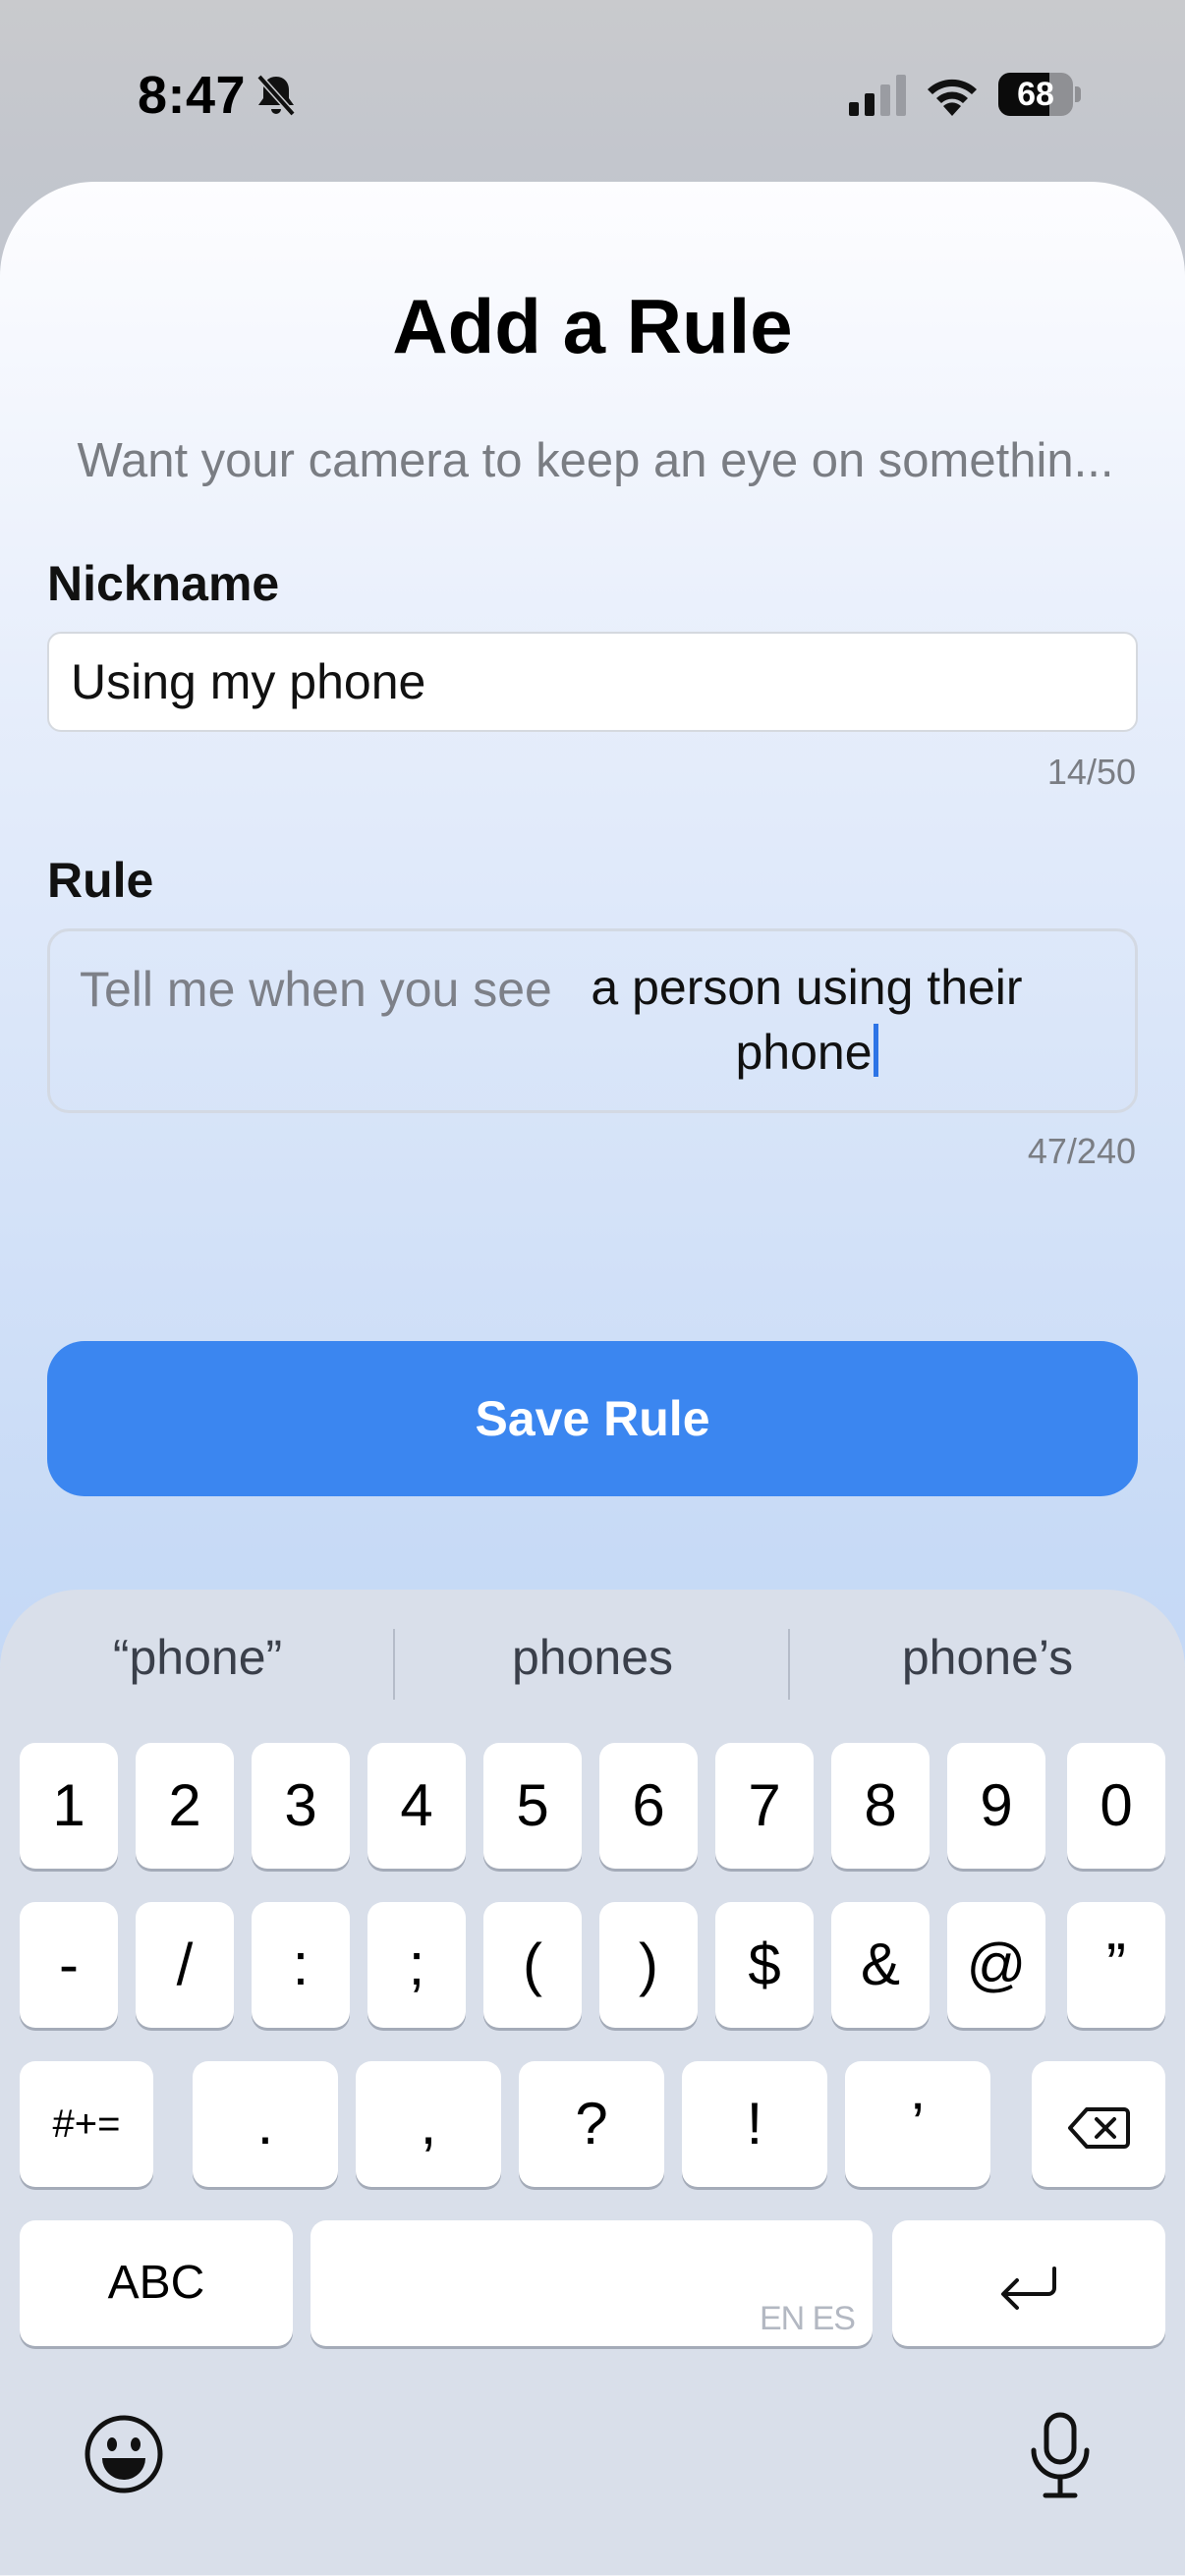  I want to click on key-hyphen: -, so click(69, 1965).